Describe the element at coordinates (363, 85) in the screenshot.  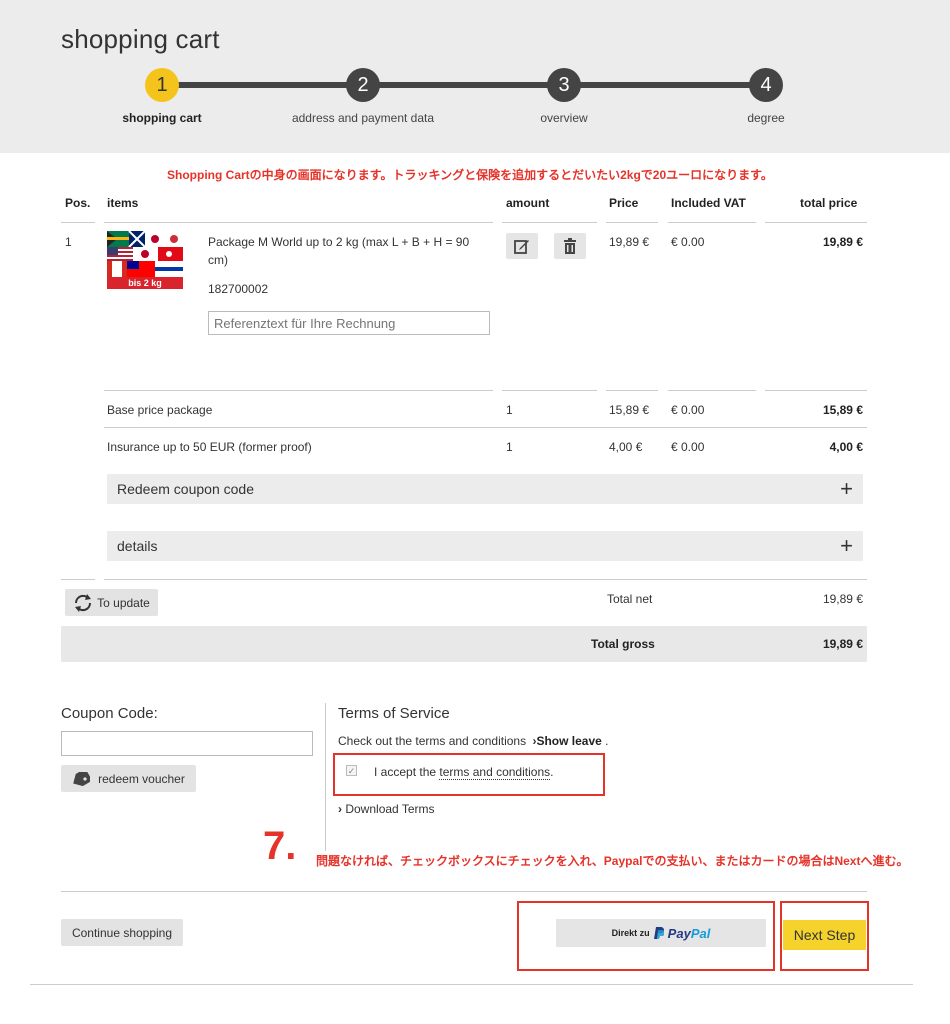
I see `step-2-circle: 2` at that location.